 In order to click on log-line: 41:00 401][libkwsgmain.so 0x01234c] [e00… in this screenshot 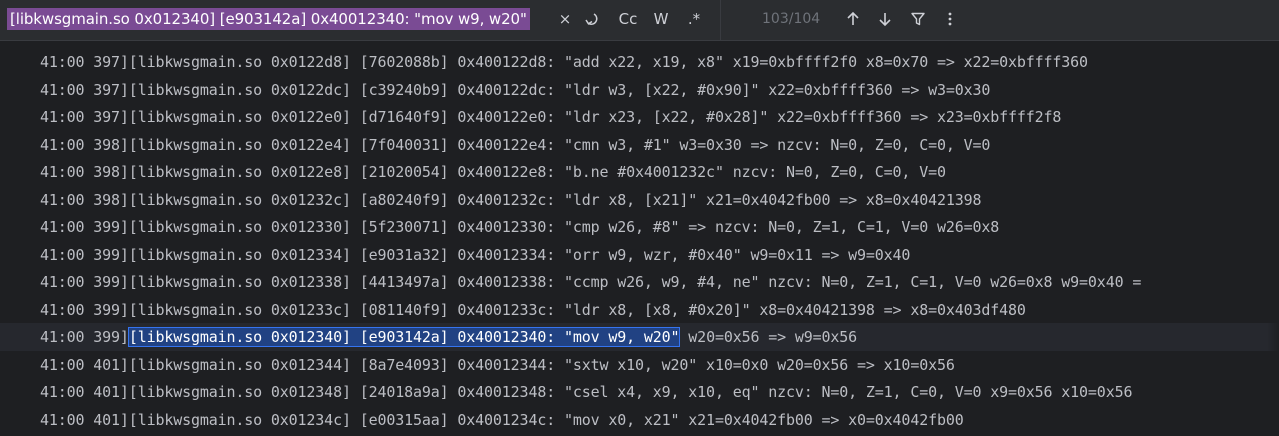, I will do `click(639, 419)`.